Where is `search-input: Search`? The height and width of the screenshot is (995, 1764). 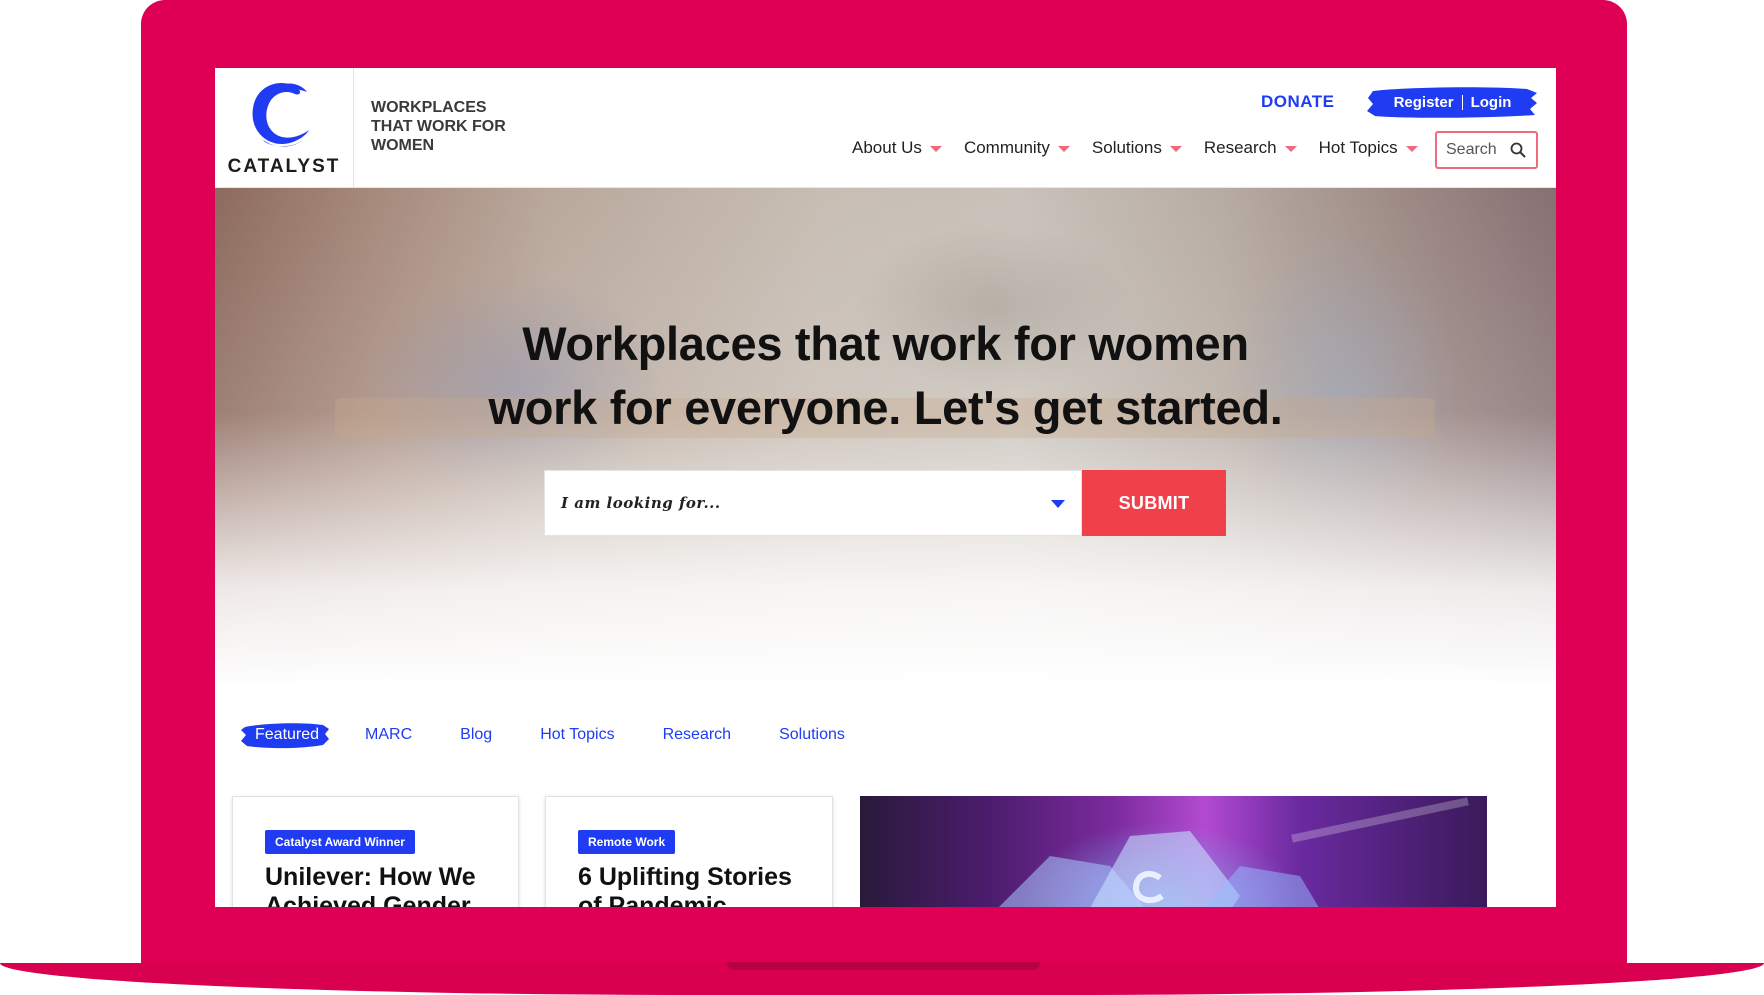 search-input: Search is located at coordinates (1486, 150).